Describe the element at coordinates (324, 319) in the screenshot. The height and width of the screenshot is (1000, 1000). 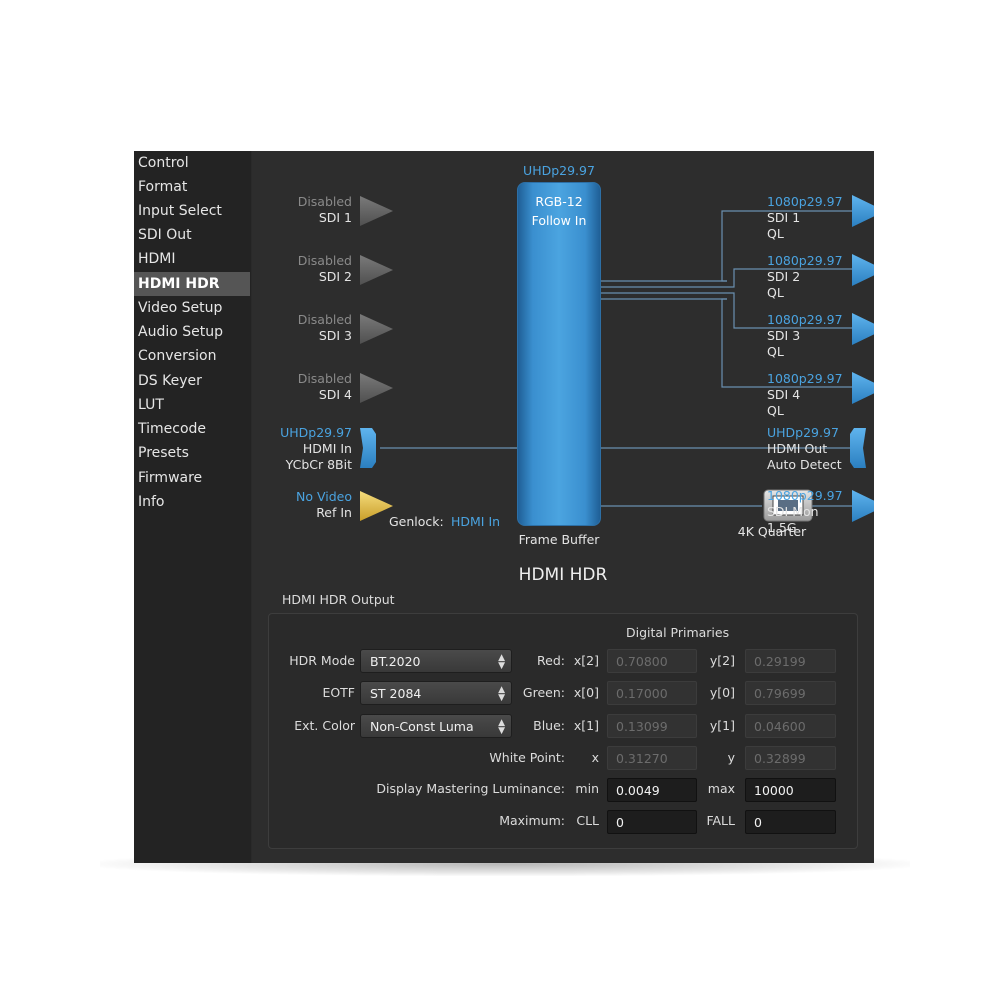
I see `sdi3-in-status: Disabled` at that location.